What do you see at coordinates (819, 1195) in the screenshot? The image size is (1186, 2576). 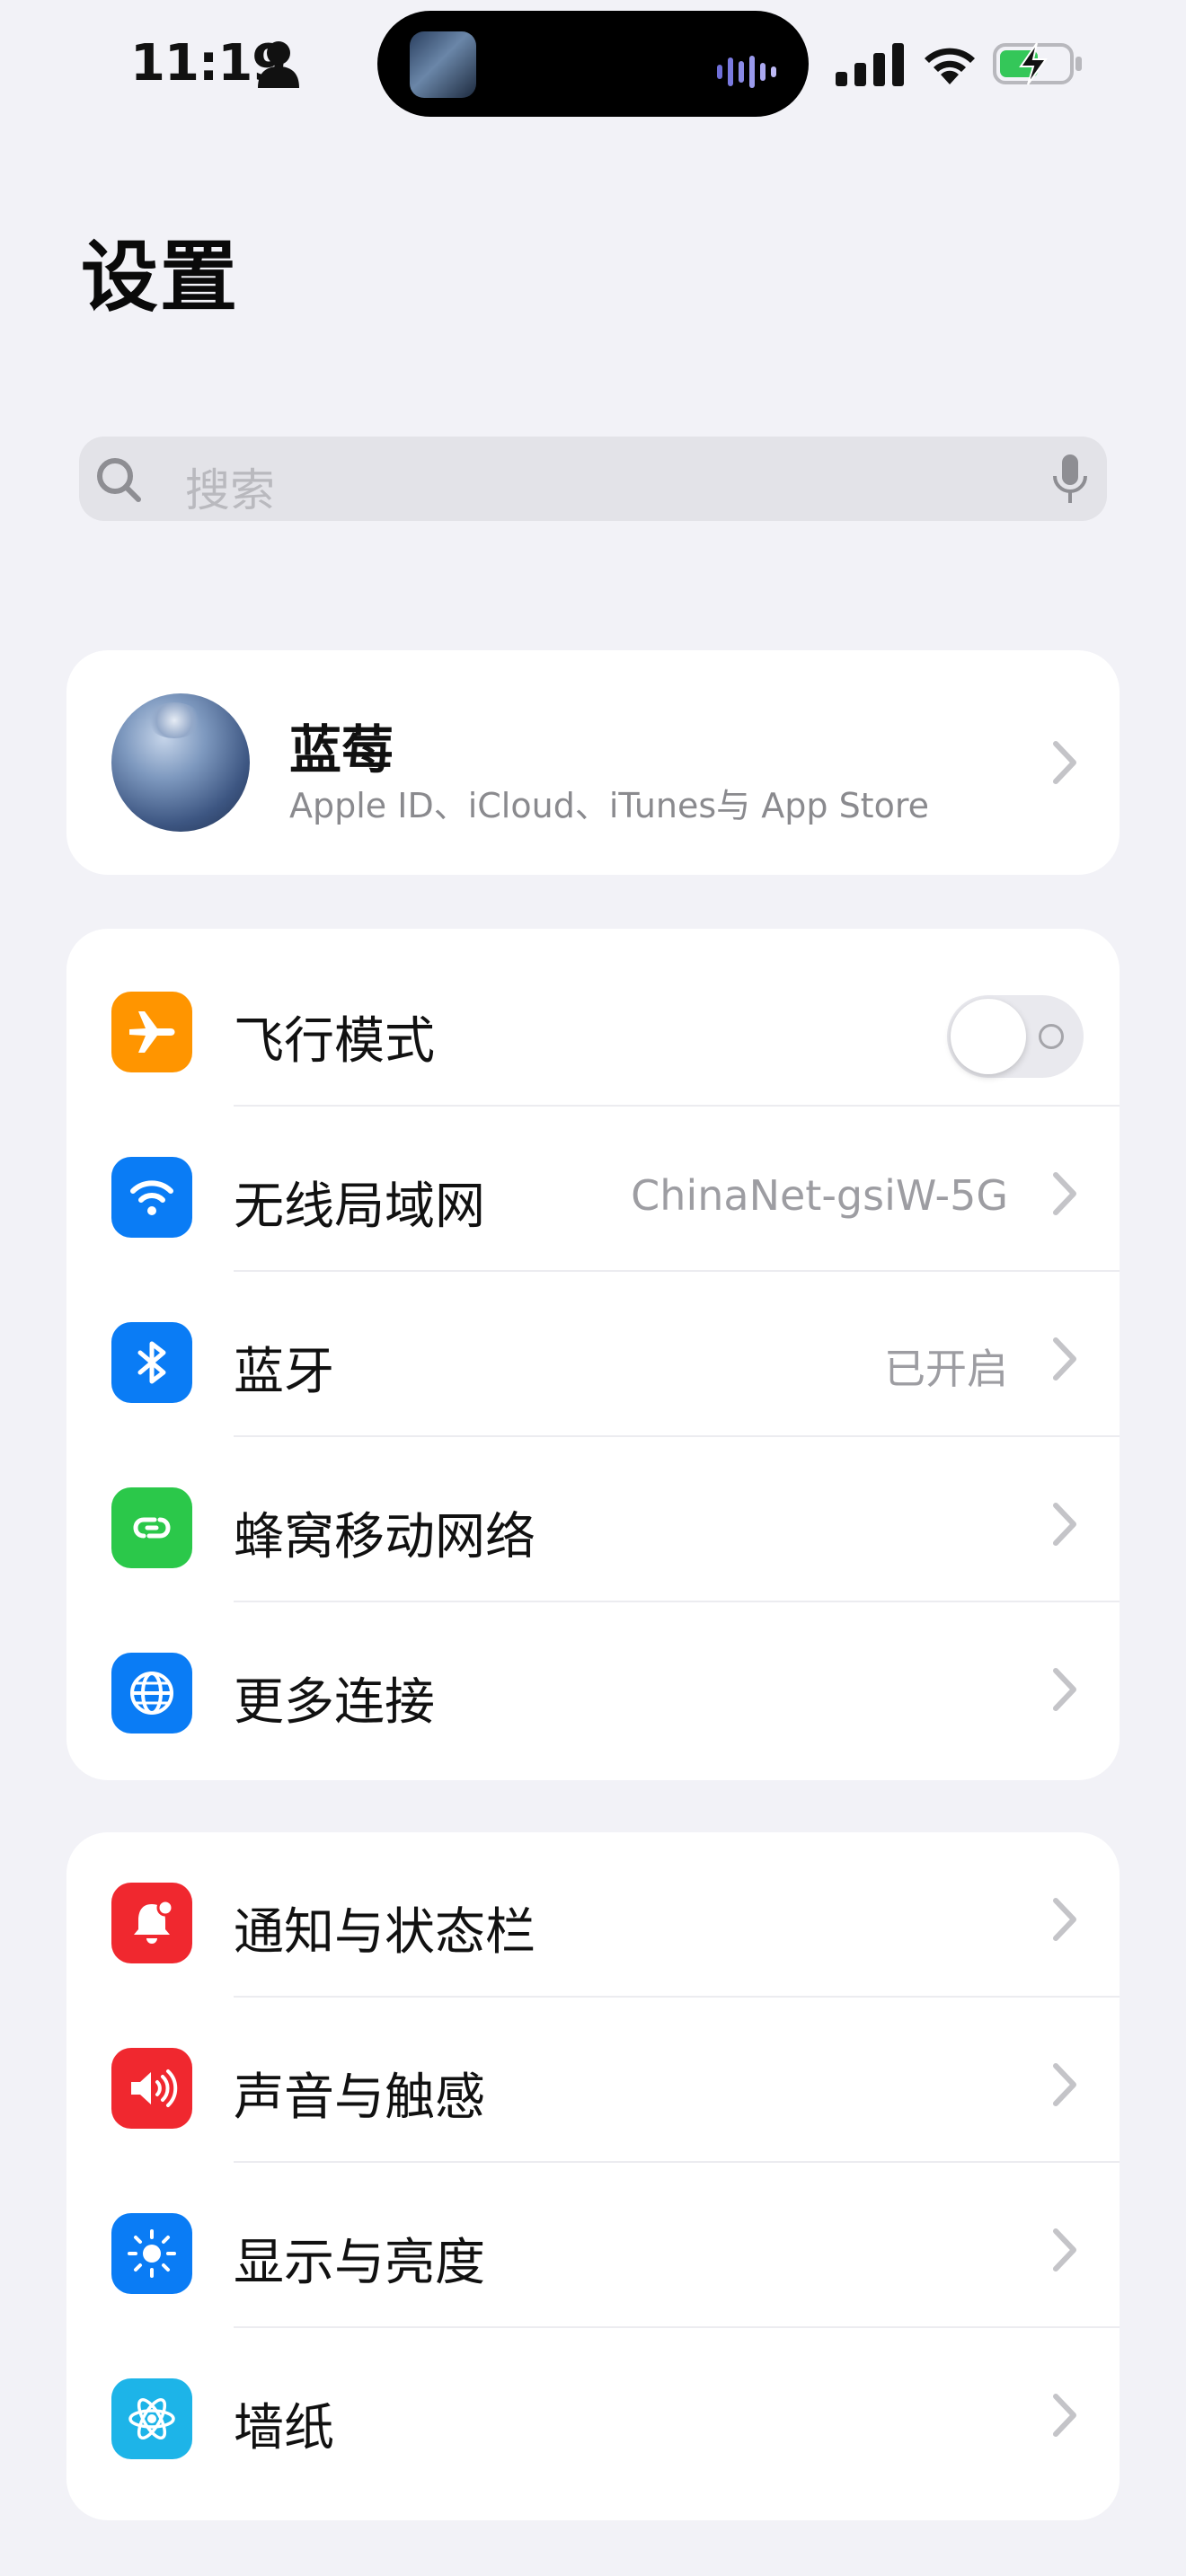 I see `wlan-network-name: ChinaNet-gsiW-5G` at bounding box center [819, 1195].